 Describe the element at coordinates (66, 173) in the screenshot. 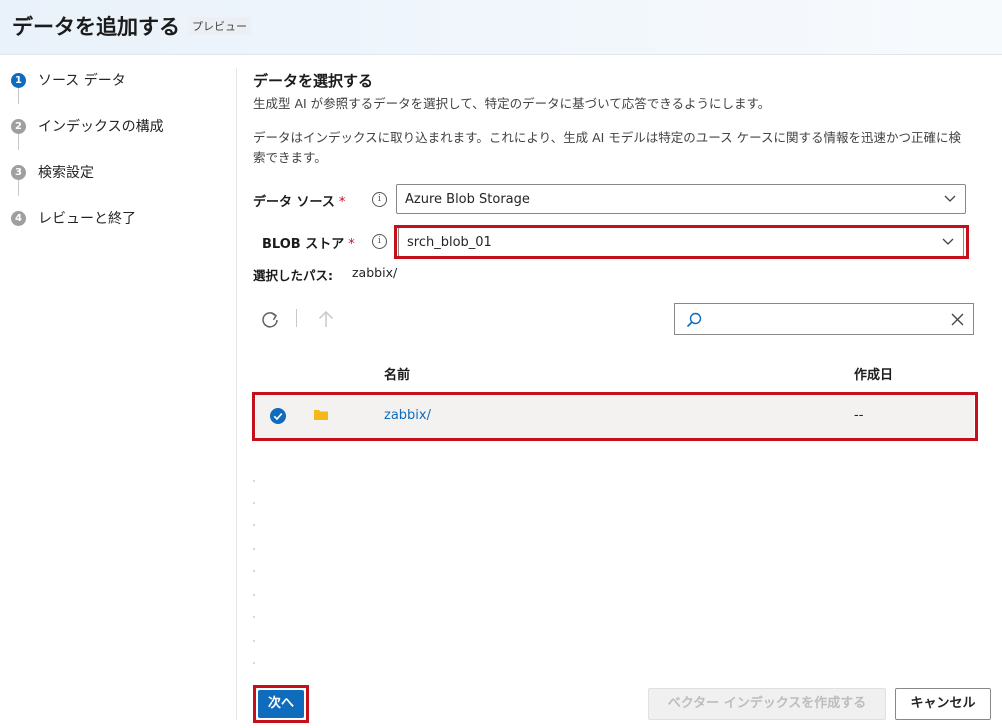

I see `step-label: 検索設定` at that location.